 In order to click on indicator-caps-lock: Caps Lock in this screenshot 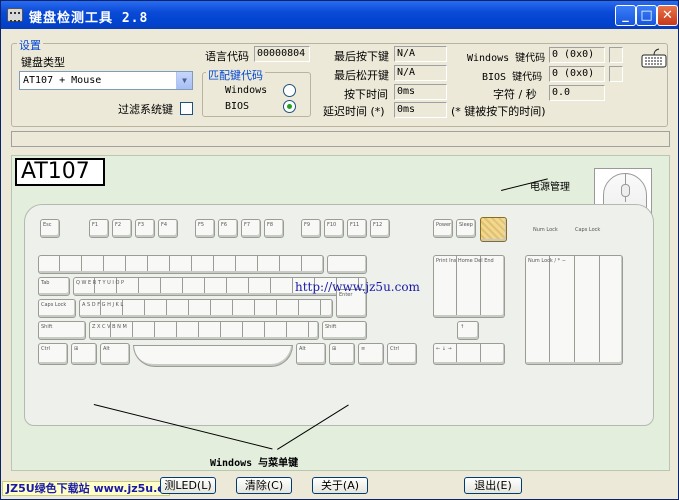, I will do `click(588, 230)`.